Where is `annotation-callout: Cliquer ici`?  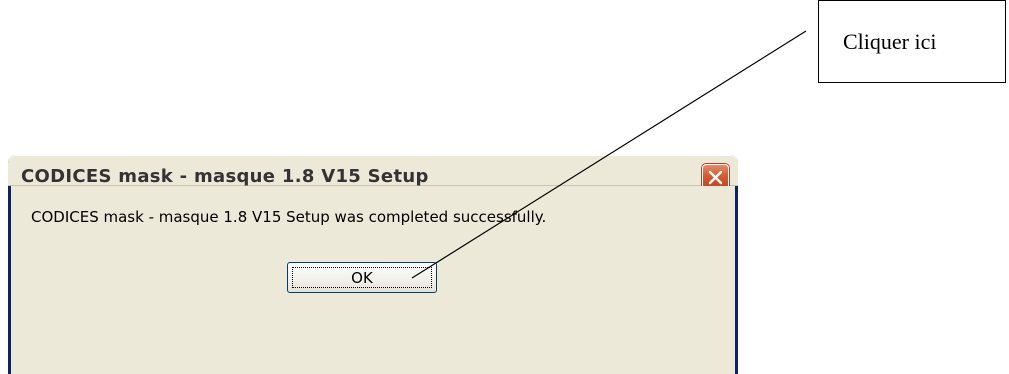
annotation-callout: Cliquer ici is located at coordinates (912, 41).